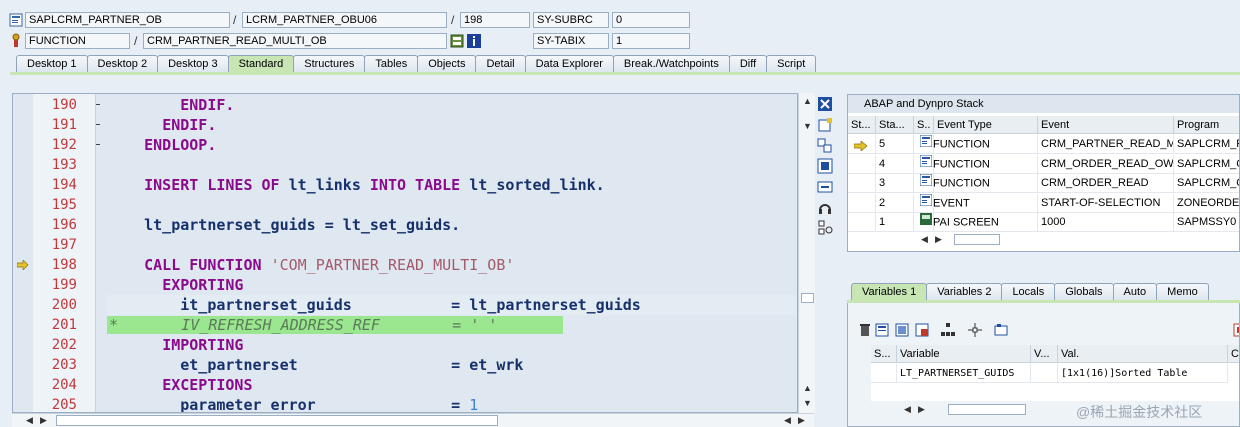 This screenshot has height=427, width=1240. Describe the element at coordinates (405, 225) in the screenshot. I see `code-line: 196 lt_partnerset_guids = lt_set_guids.` at that location.